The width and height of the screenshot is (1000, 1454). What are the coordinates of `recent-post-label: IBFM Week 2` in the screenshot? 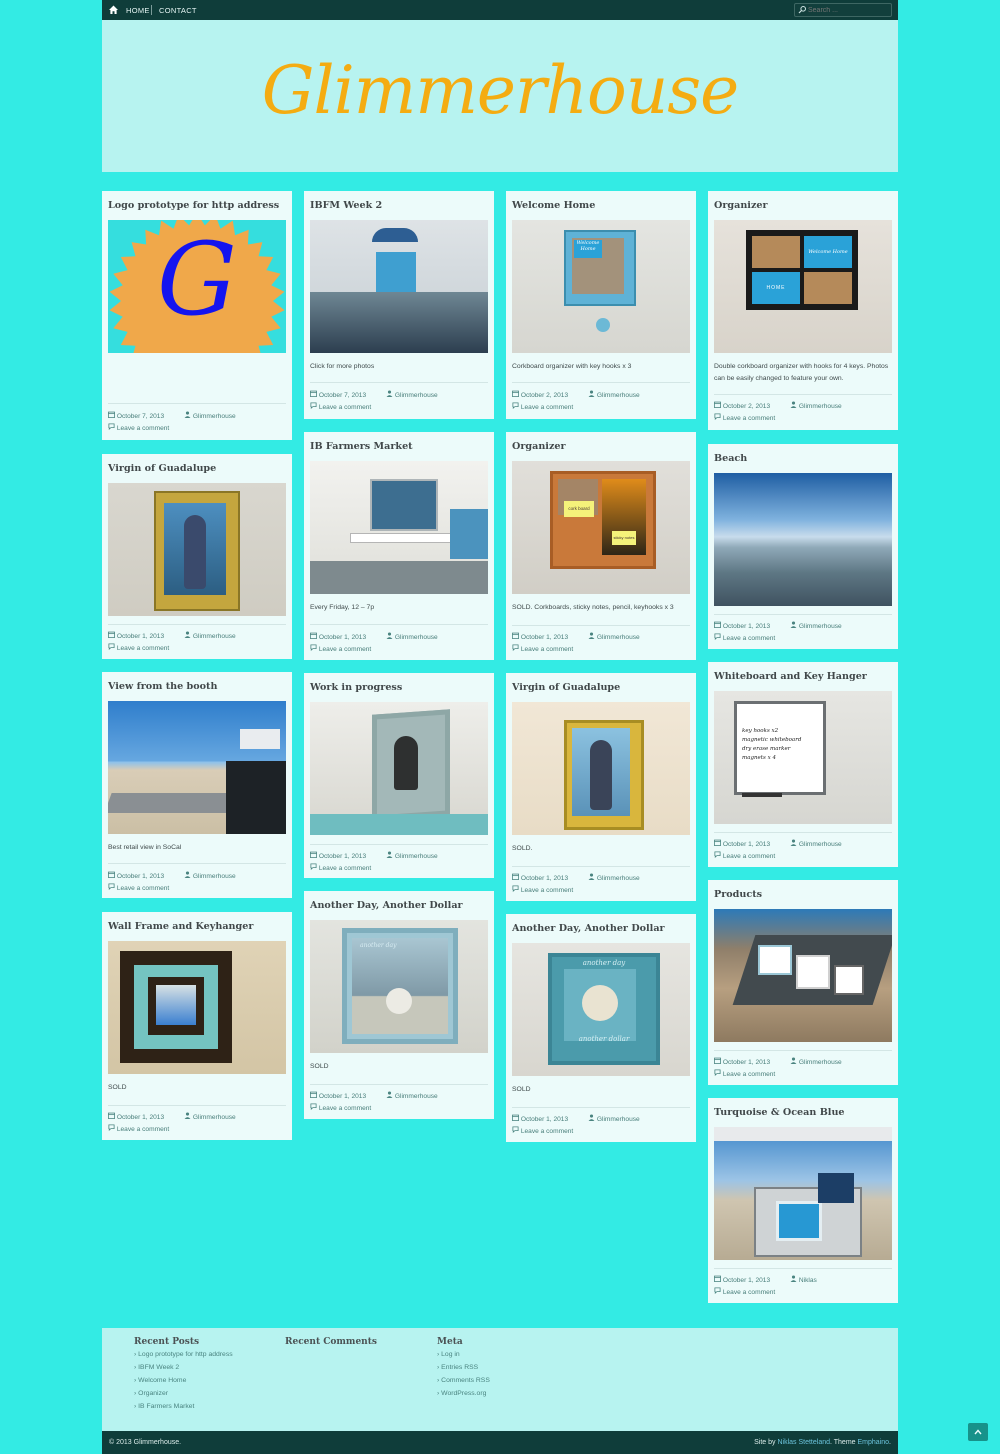 It's located at (158, 1367).